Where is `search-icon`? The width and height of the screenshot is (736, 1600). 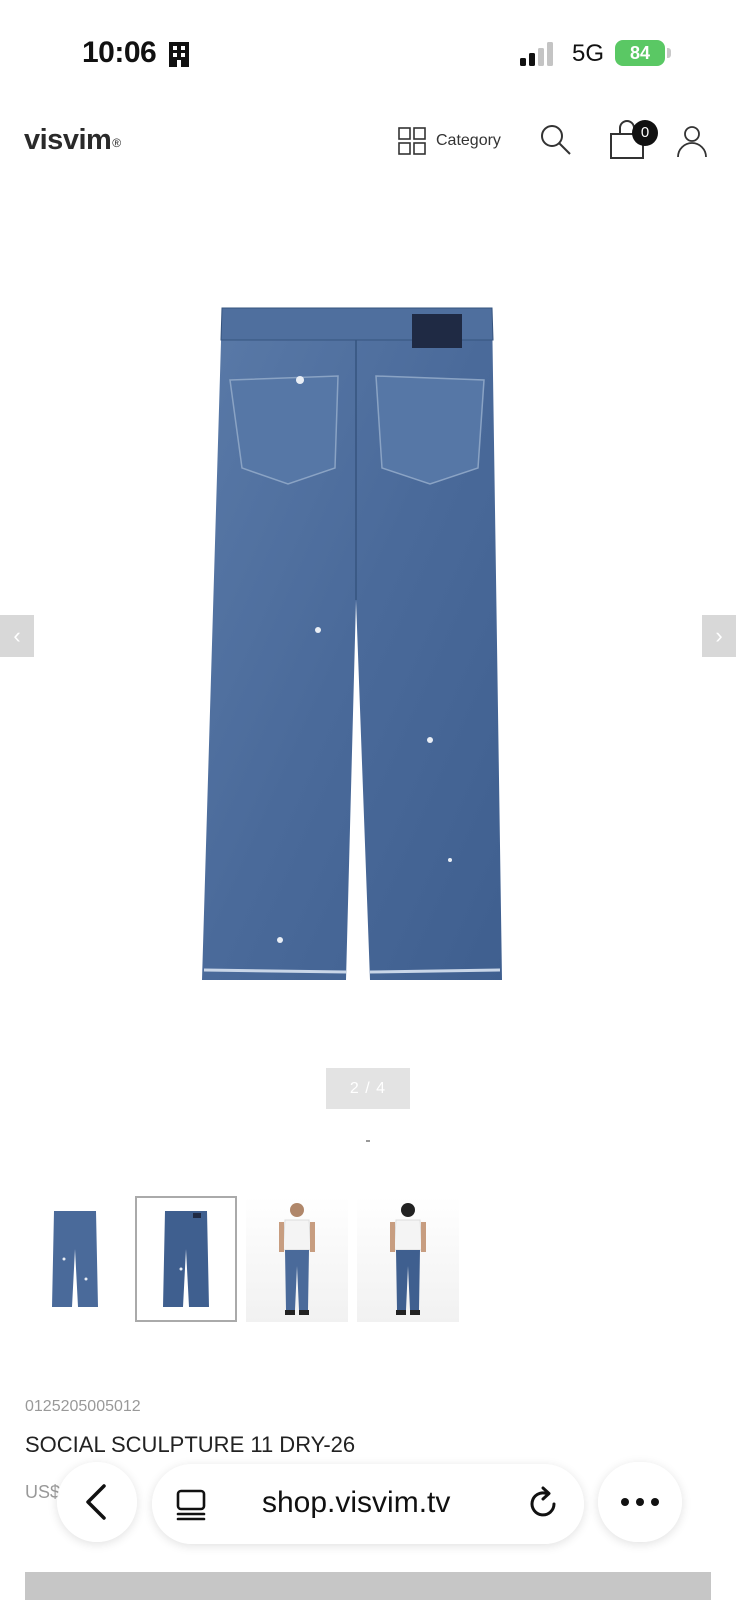 search-icon is located at coordinates (556, 140).